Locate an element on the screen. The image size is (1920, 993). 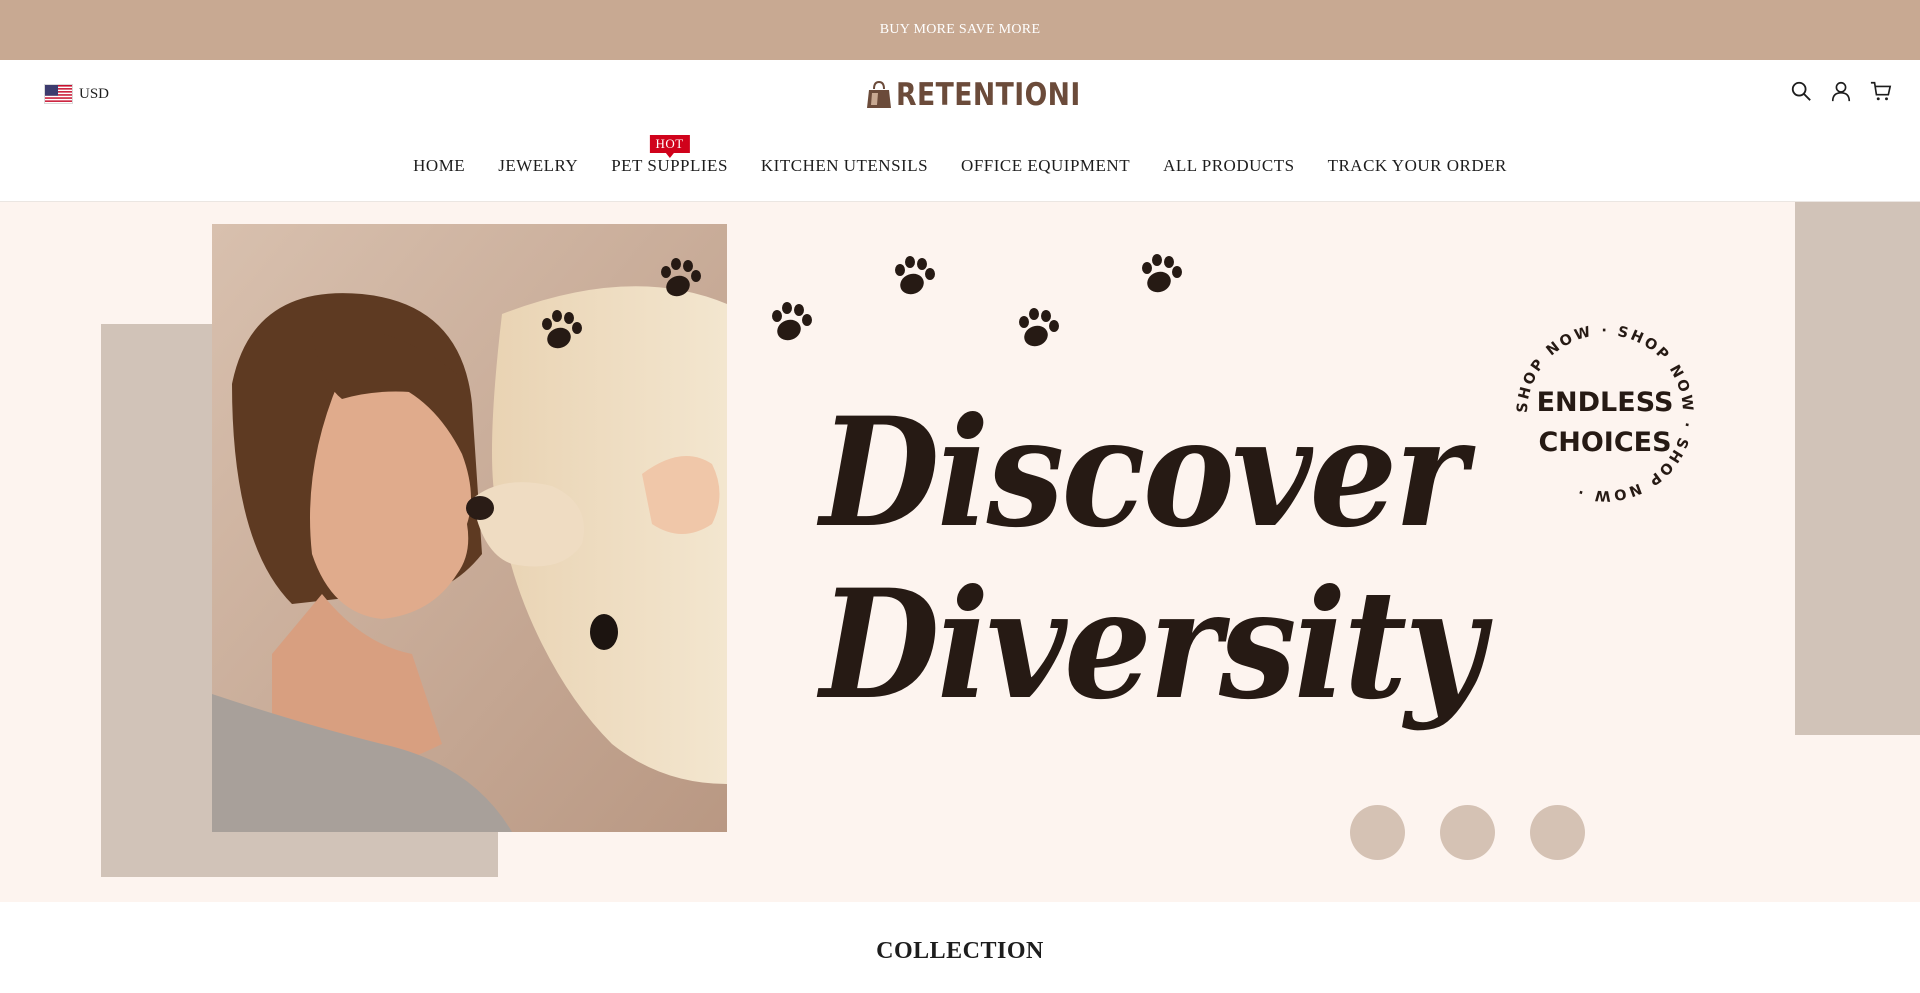
decorative-block-right is located at coordinates (1857, 468).